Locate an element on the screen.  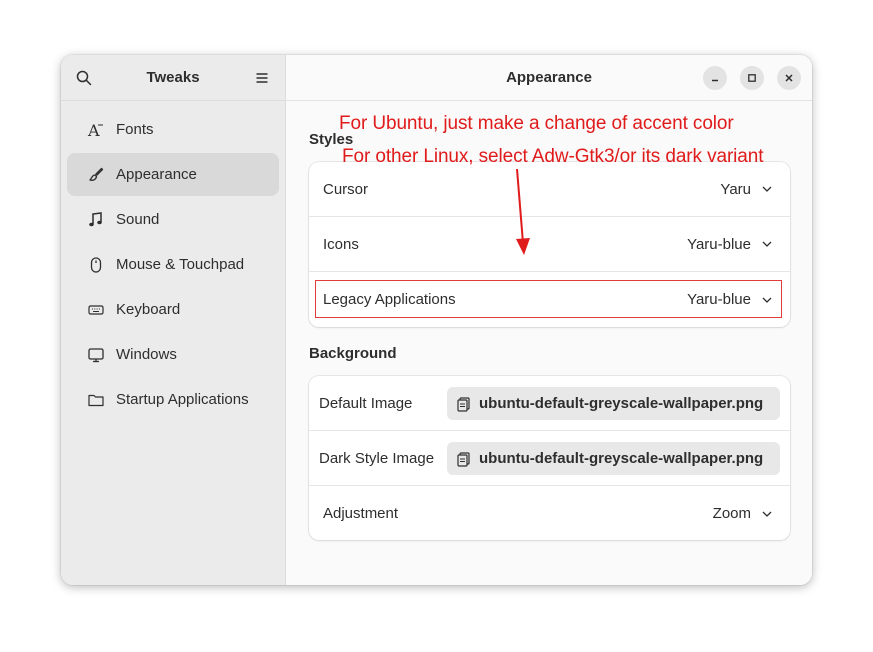
minimize-button is located at coordinates (715, 78).